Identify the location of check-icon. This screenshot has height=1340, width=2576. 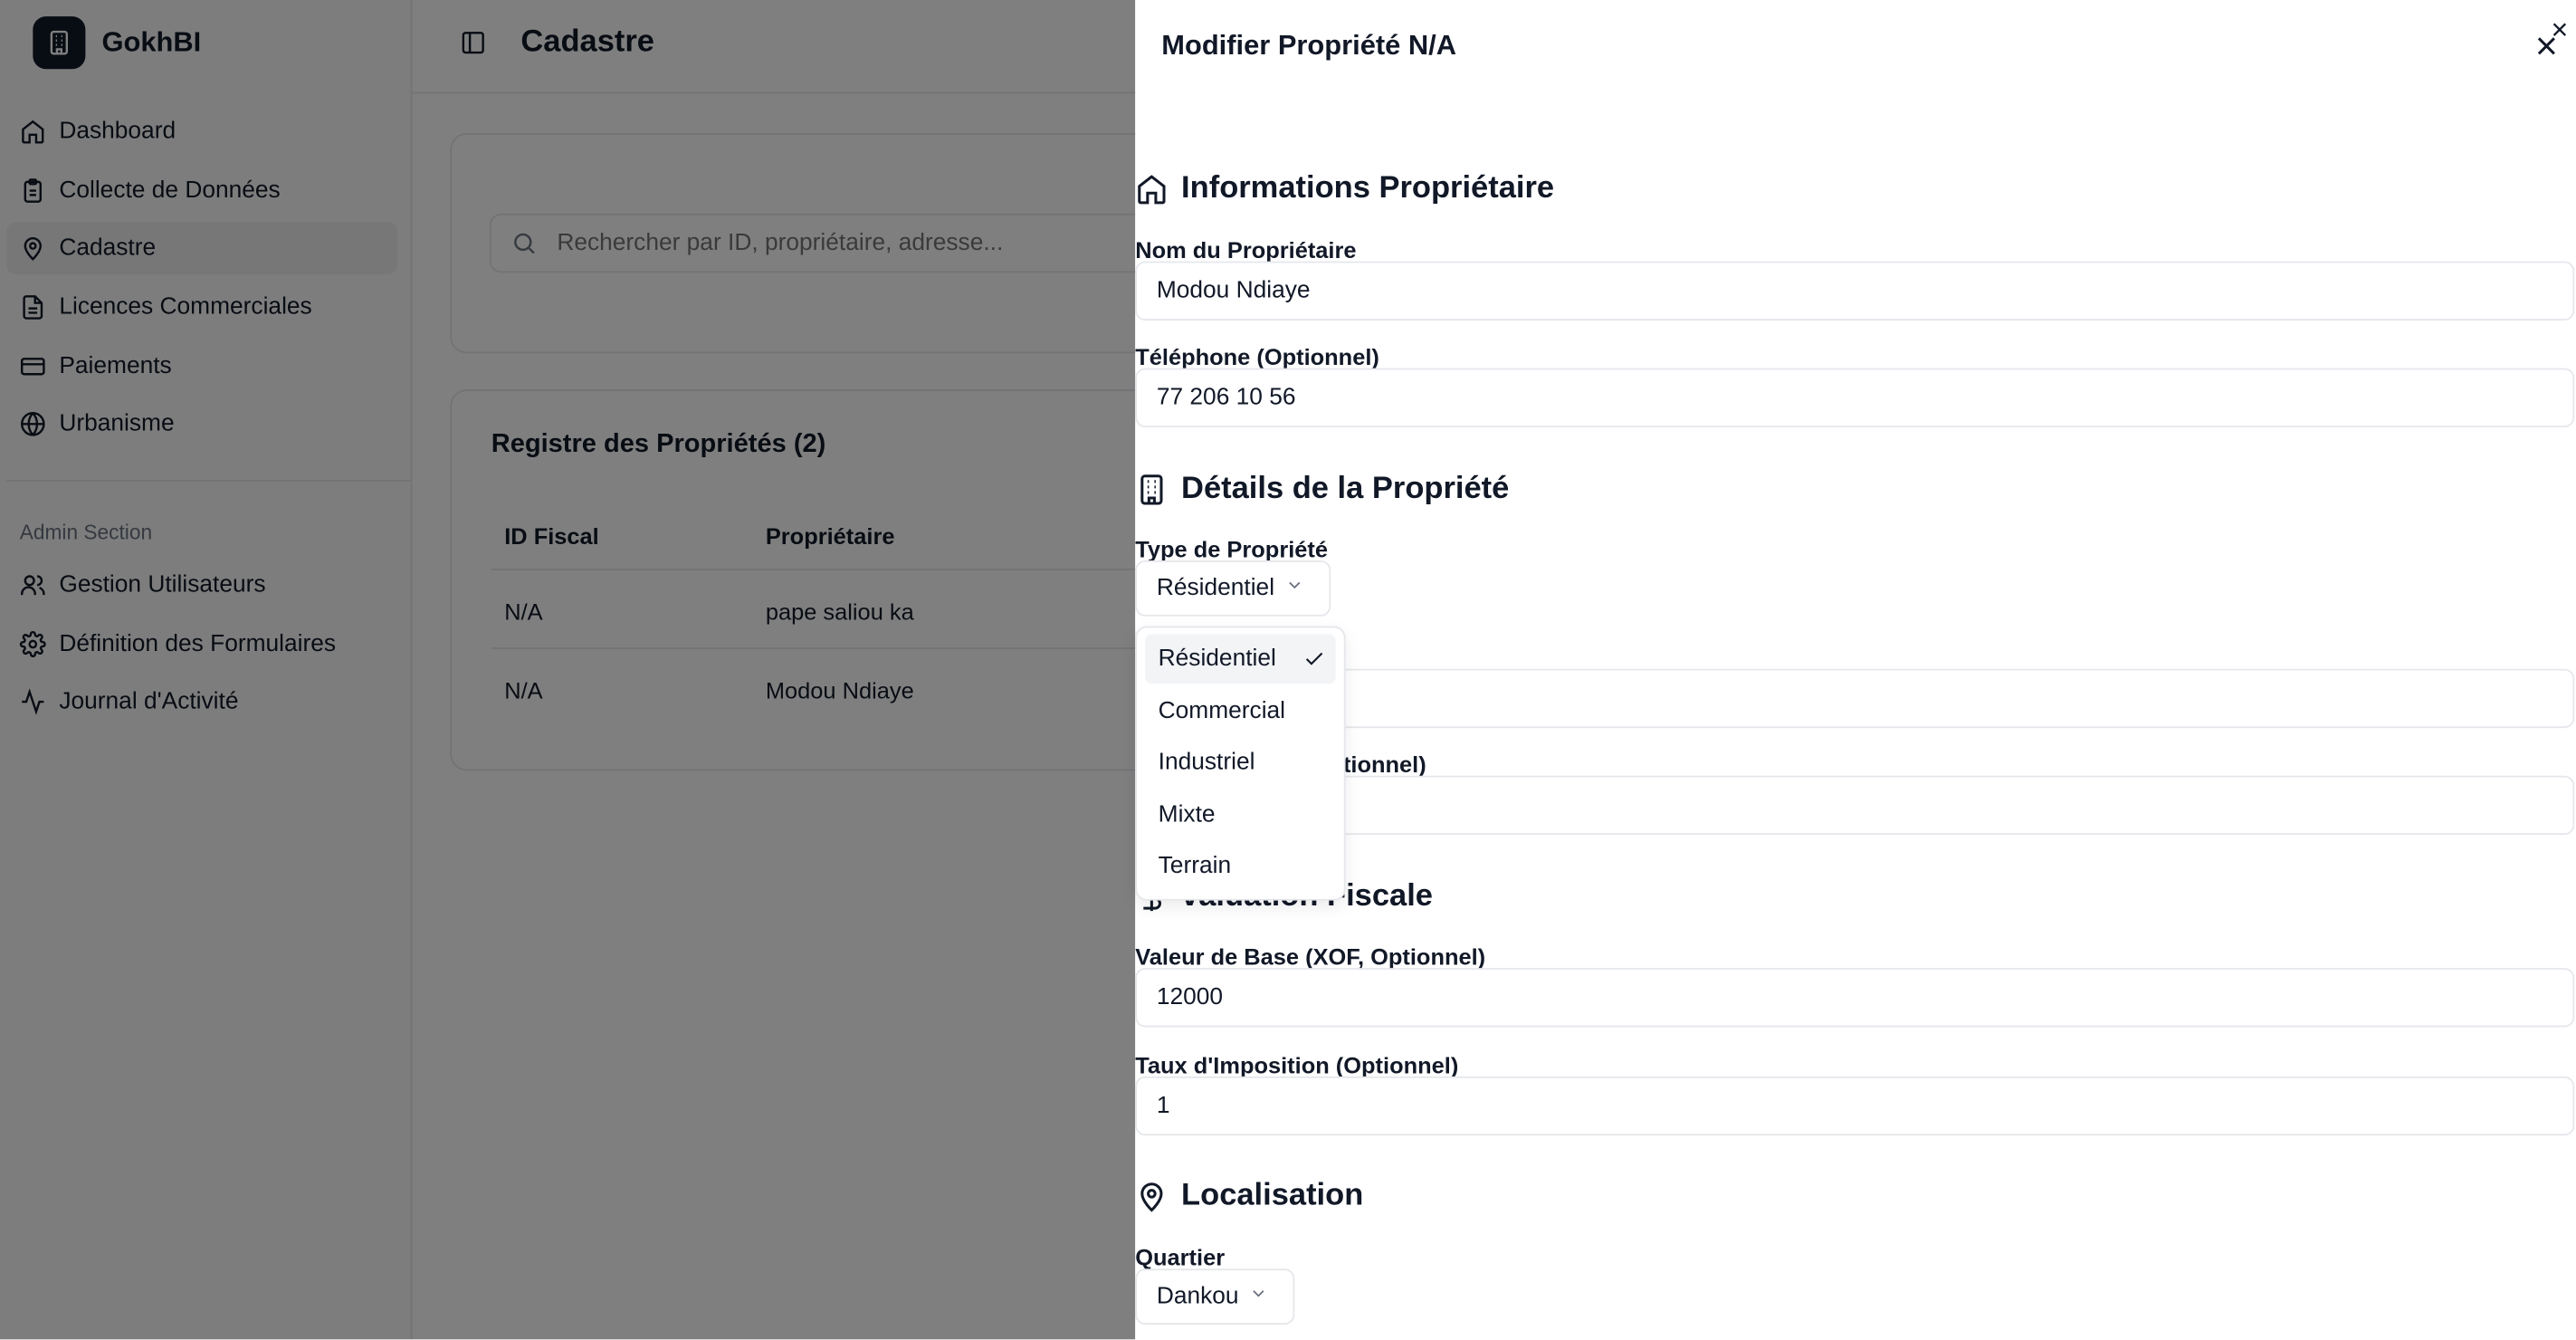
(1313, 658).